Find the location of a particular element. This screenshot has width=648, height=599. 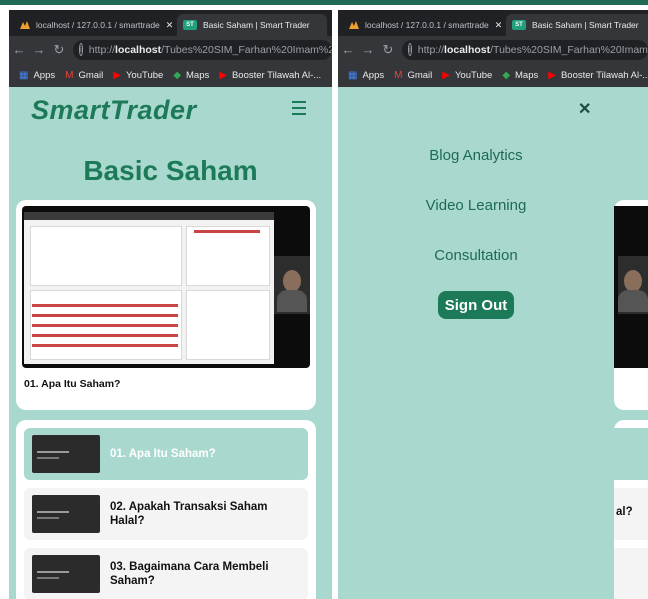

menu-item-blog-analytics: Blog Analytics is located at coordinates (476, 155).